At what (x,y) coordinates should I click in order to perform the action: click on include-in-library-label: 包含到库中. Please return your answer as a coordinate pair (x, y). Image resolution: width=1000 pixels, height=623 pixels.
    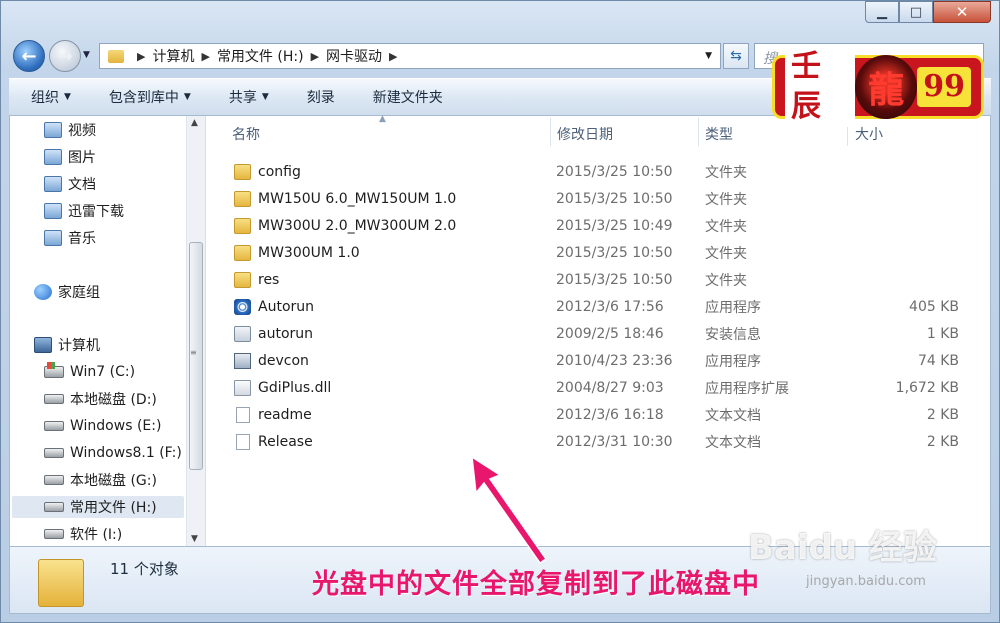
    Looking at the image, I should click on (143, 98).